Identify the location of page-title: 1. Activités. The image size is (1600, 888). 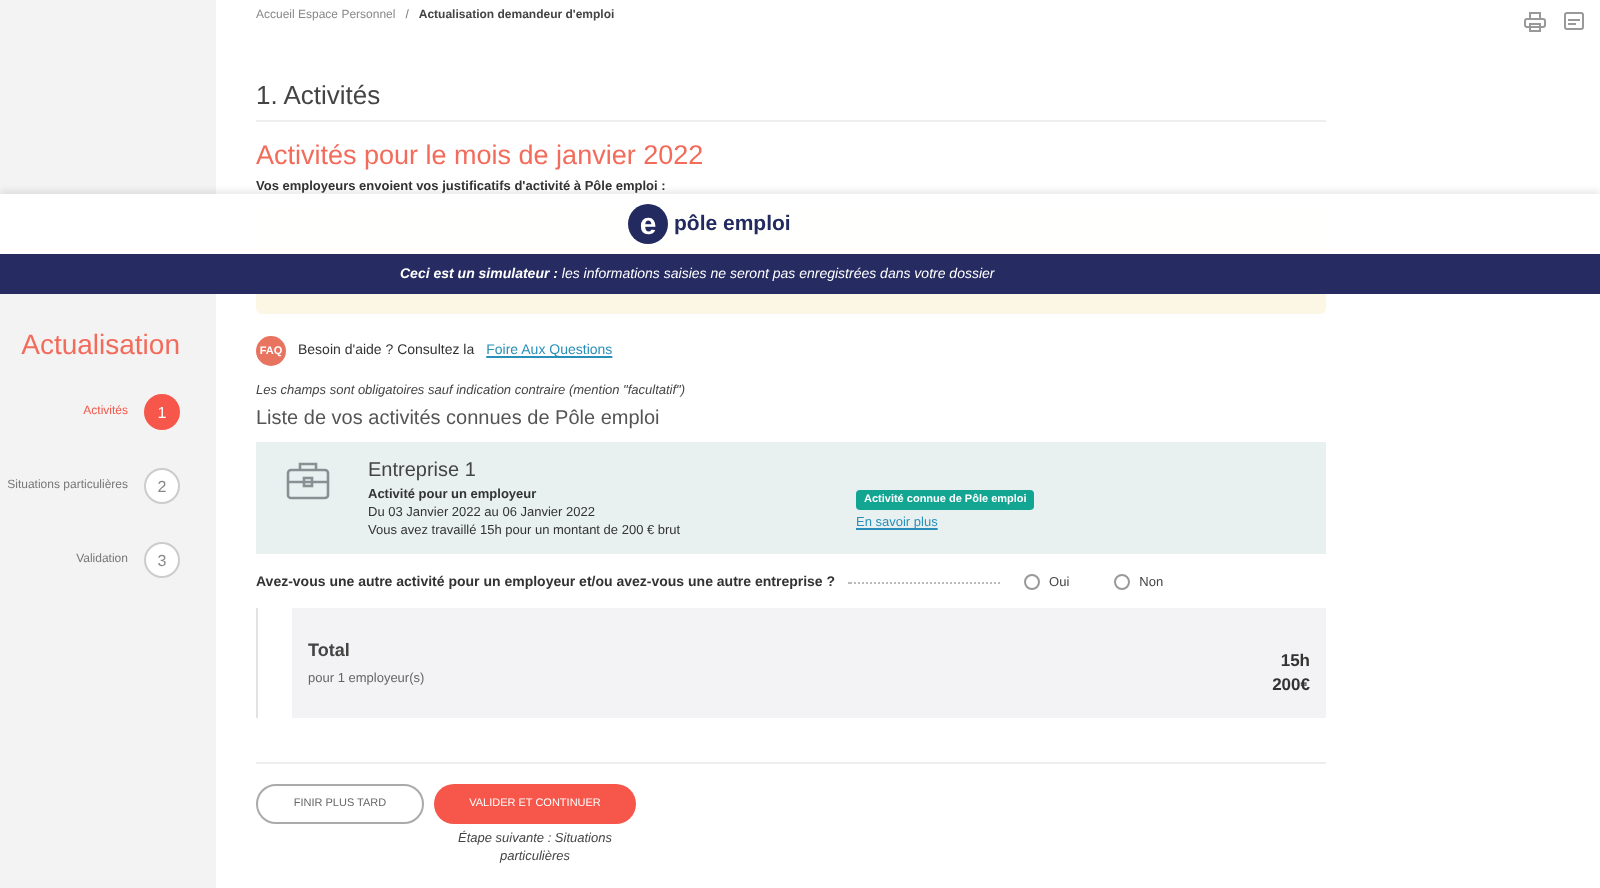
(791, 101).